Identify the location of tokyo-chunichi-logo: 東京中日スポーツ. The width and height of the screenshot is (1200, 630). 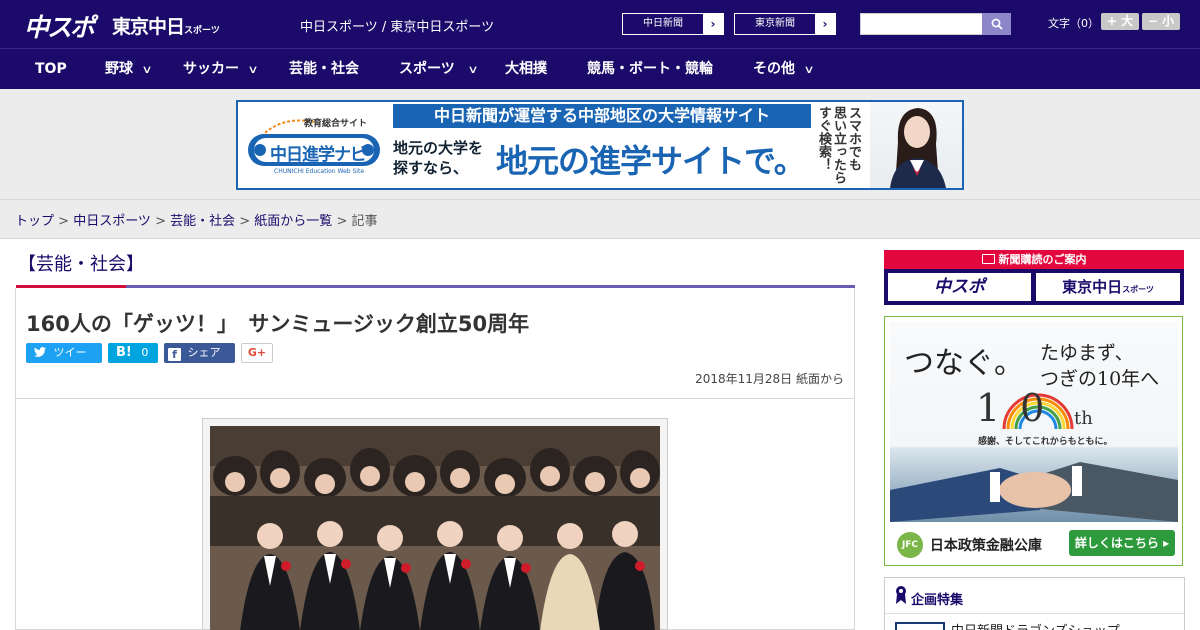
(166, 25).